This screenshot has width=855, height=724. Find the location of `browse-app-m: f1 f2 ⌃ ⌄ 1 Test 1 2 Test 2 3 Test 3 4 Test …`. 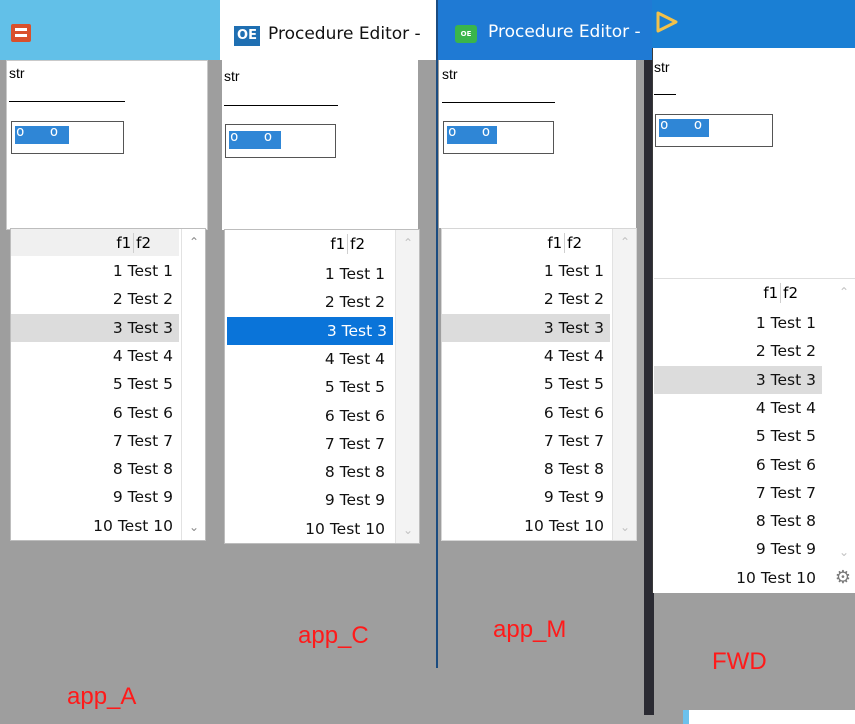

browse-app-m: f1 f2 ⌃ ⌄ 1 Test 1 2 Test 2 3 Test 3 4 Test … is located at coordinates (539, 384).